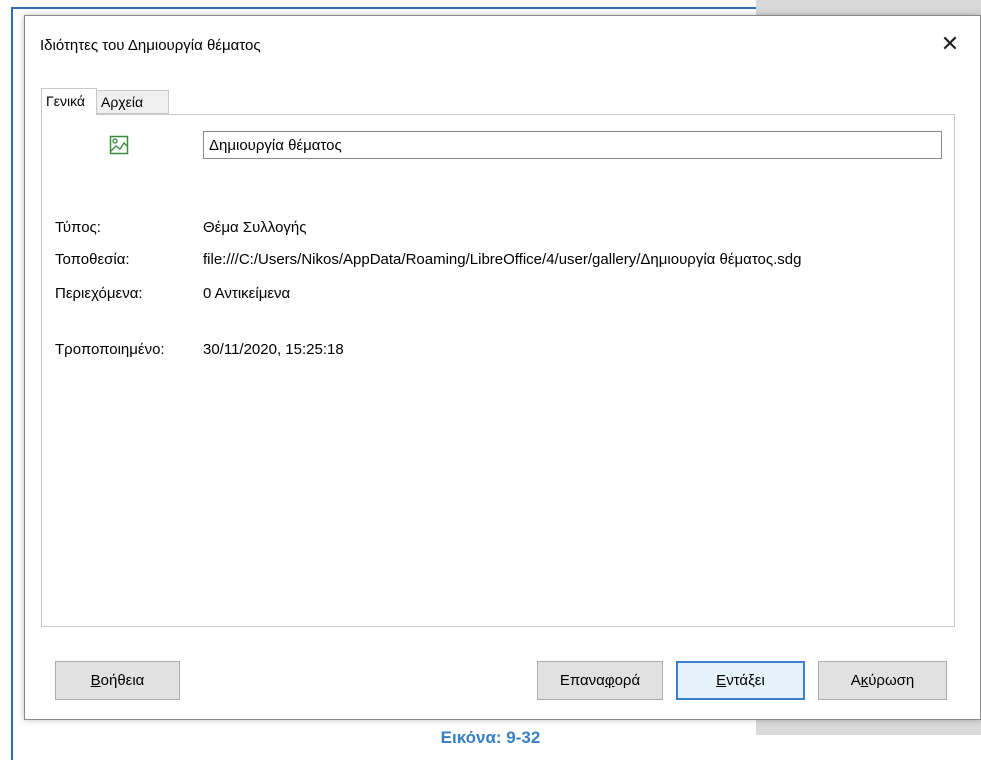 The height and width of the screenshot is (760, 981). I want to click on ok-label-rest: ντάξει, so click(745, 680).